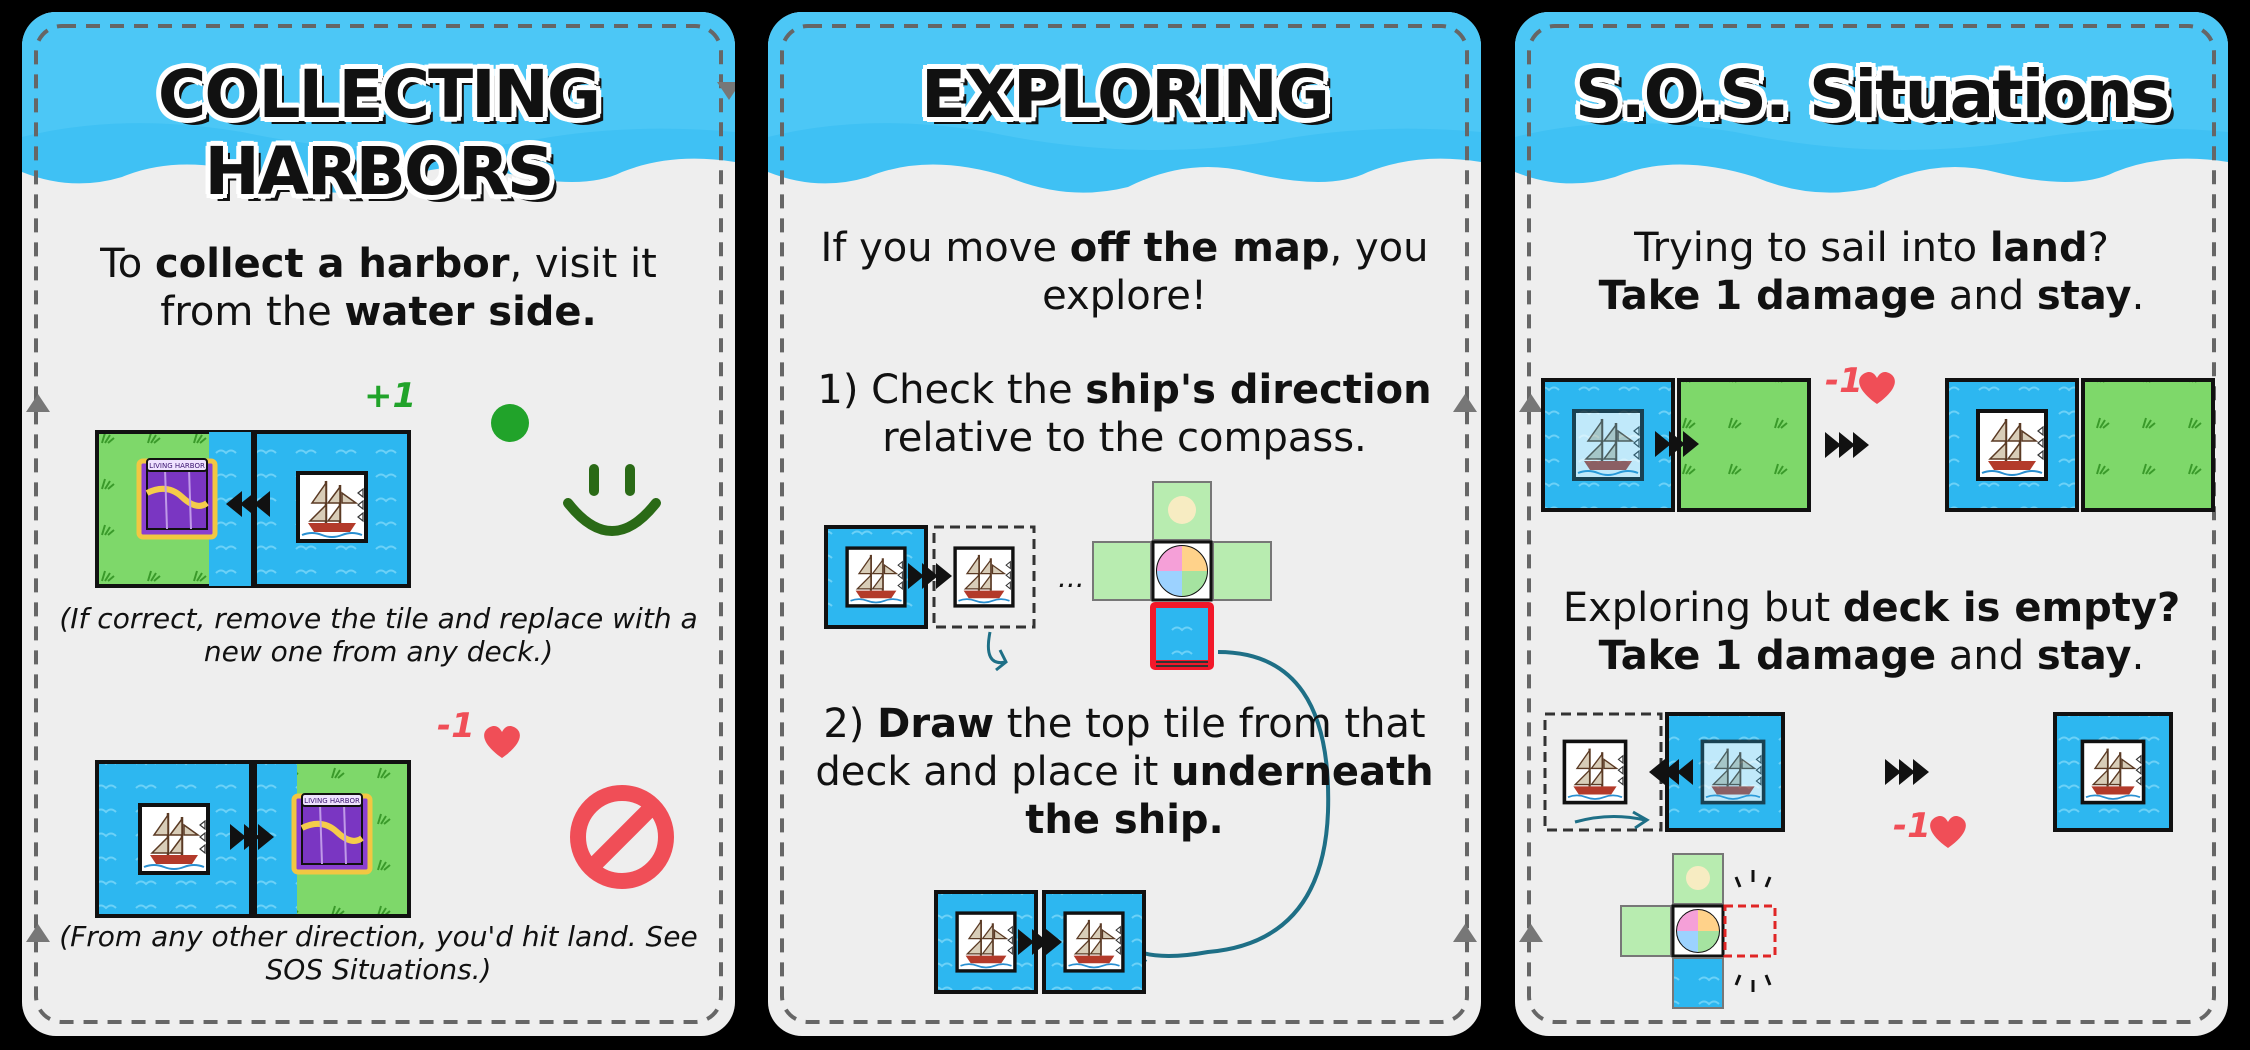 The height and width of the screenshot is (1050, 2250). I want to click on land-collision-diagram: -1, so click(1878, 436).